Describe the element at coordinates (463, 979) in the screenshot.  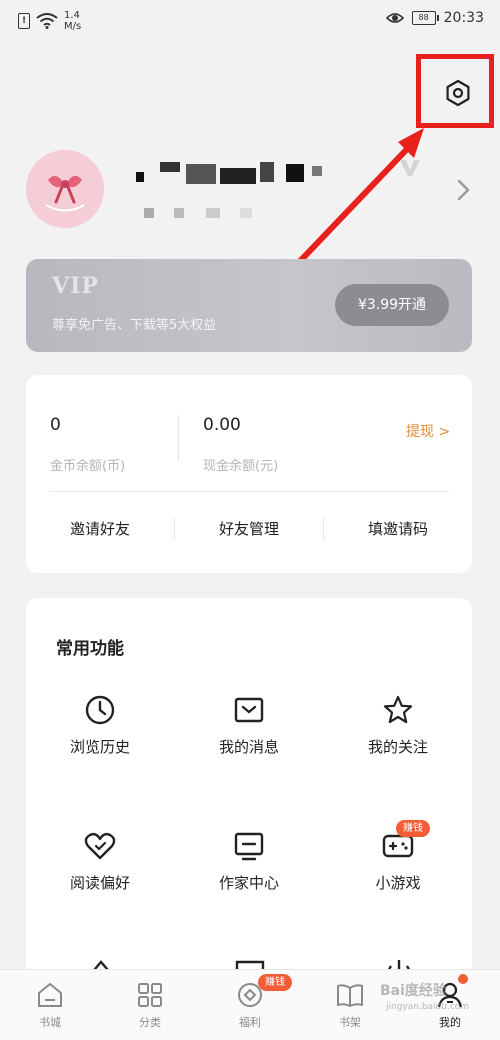
I see `notification-dot` at that location.